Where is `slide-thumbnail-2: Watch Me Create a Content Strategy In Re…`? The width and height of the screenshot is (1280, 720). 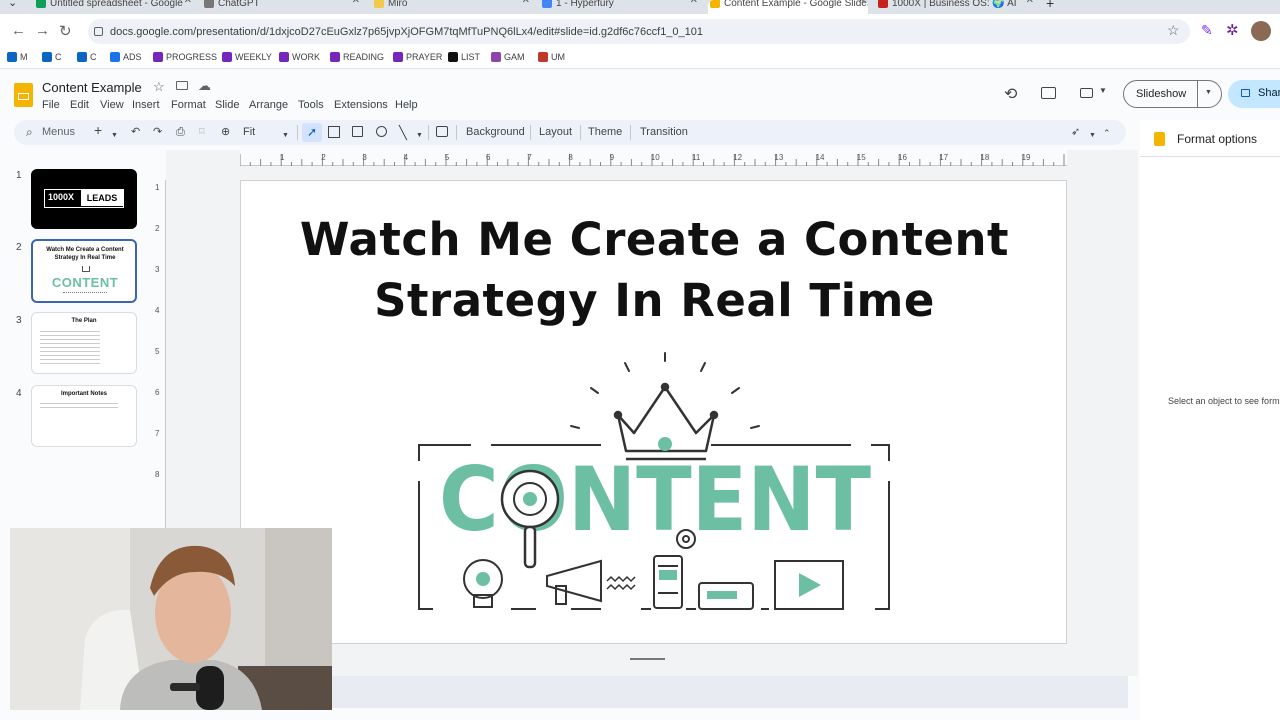 slide-thumbnail-2: Watch Me Create a Content Strategy In Re… is located at coordinates (84, 271).